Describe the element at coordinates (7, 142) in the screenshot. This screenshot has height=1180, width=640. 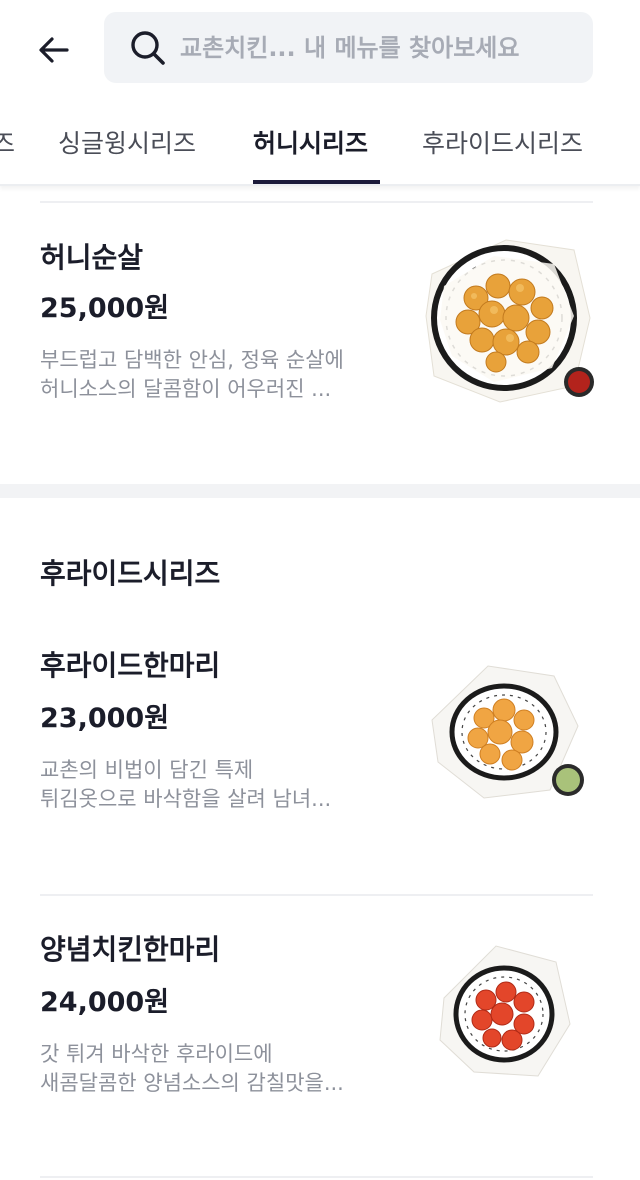
I see `tab-prev-series: 즈` at that location.